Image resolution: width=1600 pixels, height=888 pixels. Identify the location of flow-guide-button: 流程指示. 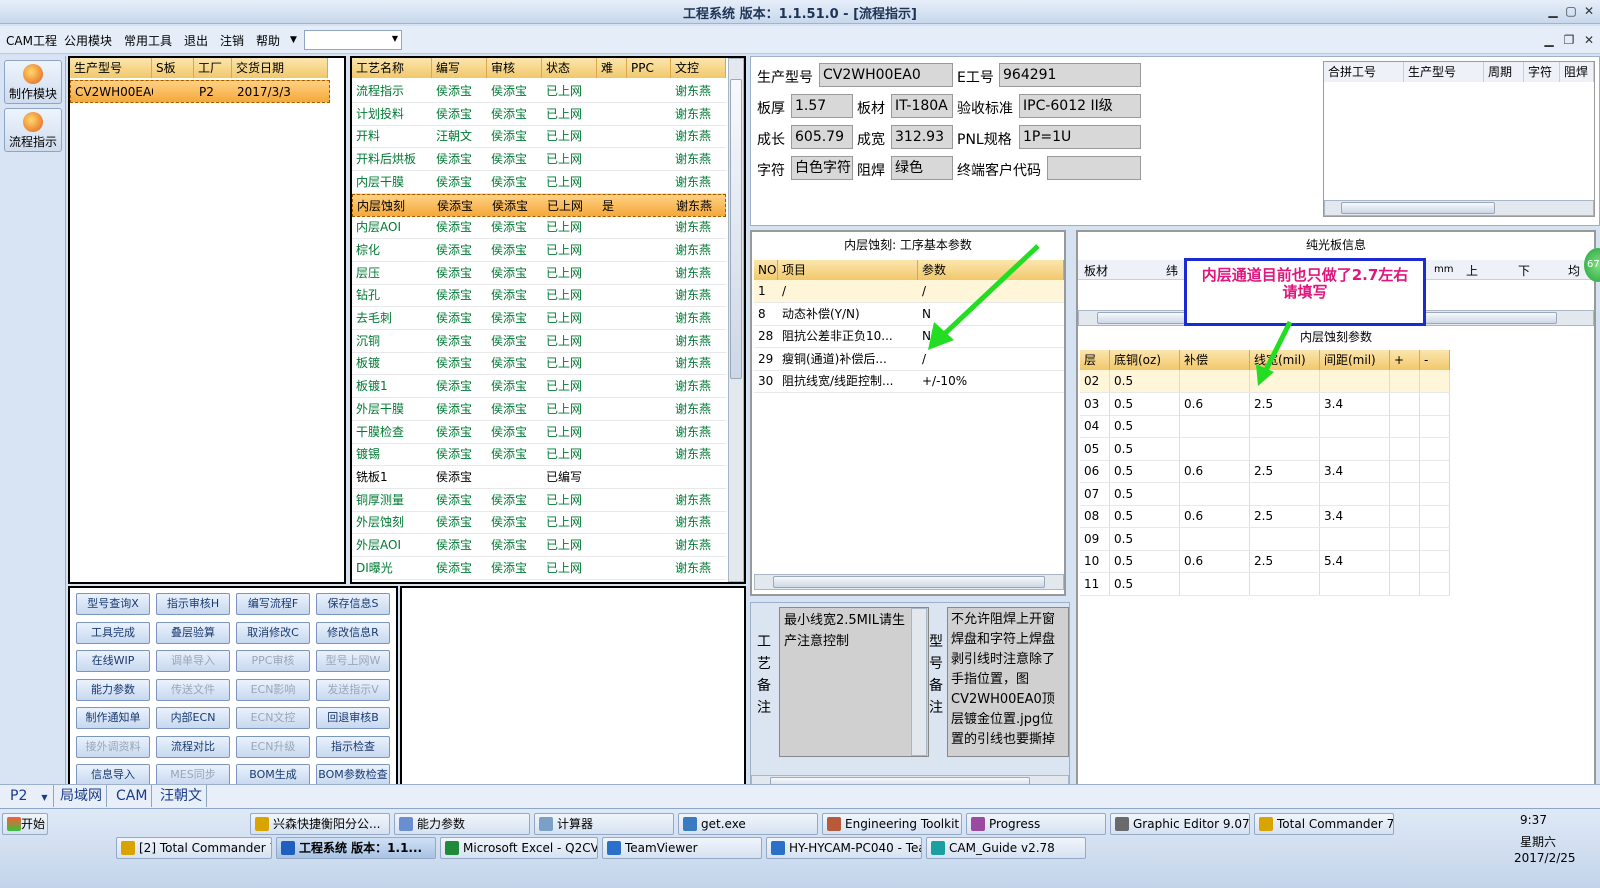
(33, 130).